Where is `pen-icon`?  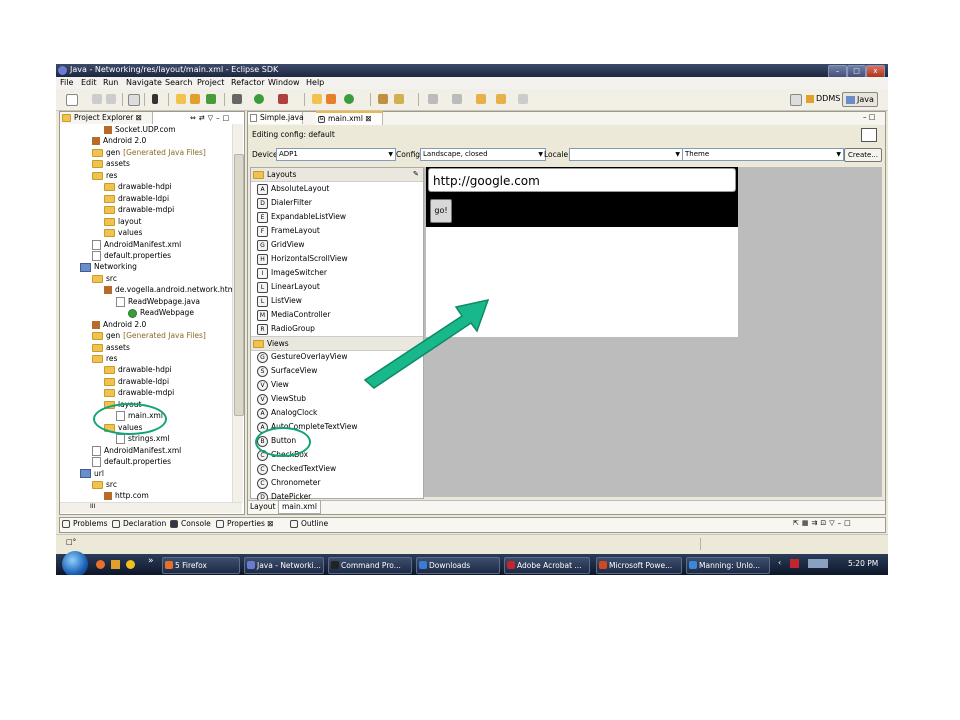
pen-icon is located at coordinates (399, 99).